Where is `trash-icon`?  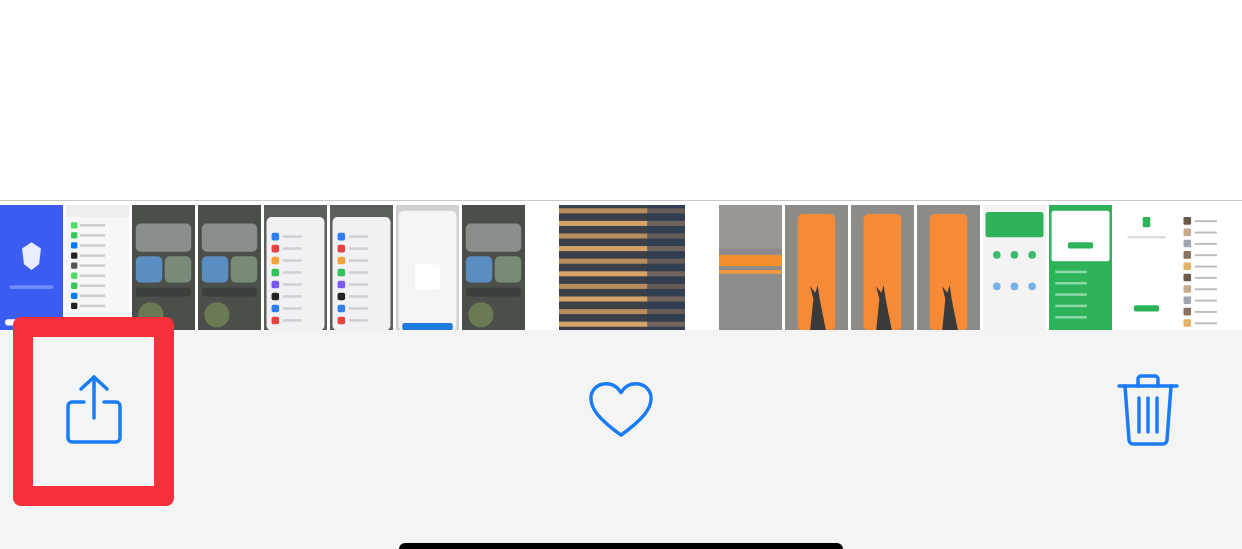 trash-icon is located at coordinates (1148, 410).